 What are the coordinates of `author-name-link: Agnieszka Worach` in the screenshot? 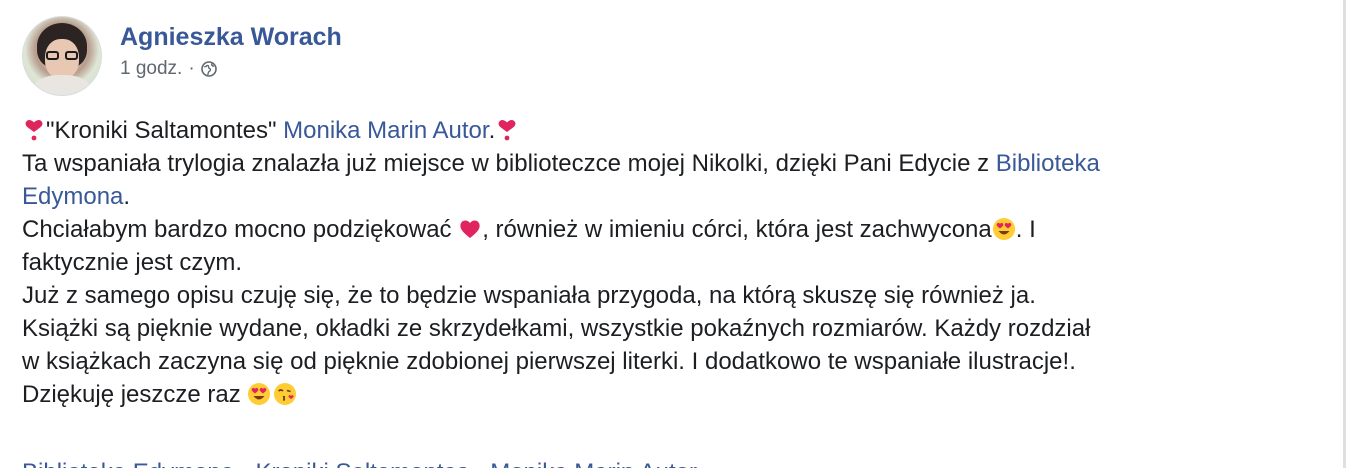 It's located at (231, 37).